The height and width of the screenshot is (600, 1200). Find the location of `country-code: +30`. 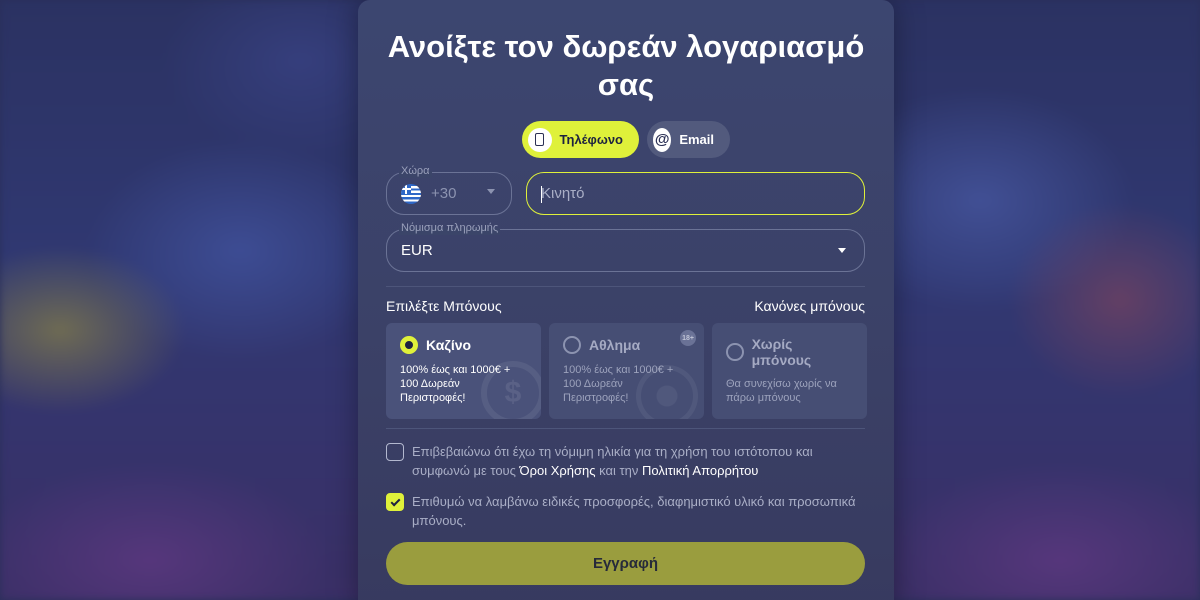

country-code: +30 is located at coordinates (444, 193).